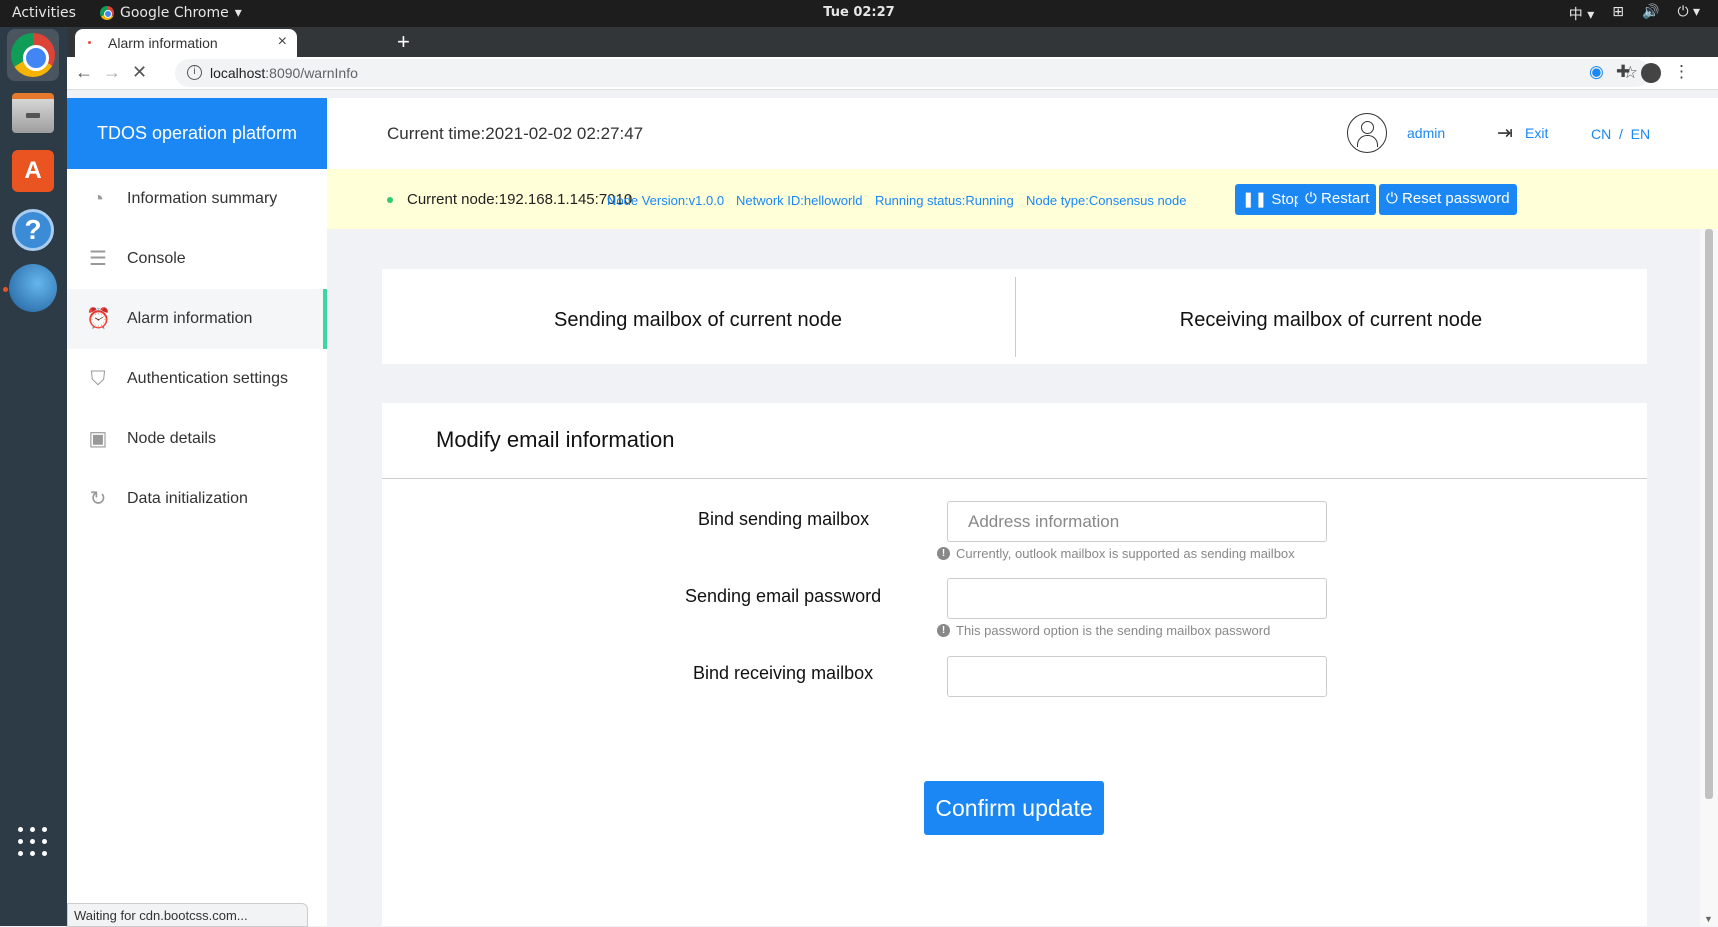 The image size is (1718, 927). What do you see at coordinates (33, 113) in the screenshot?
I see `dock-files` at bounding box center [33, 113].